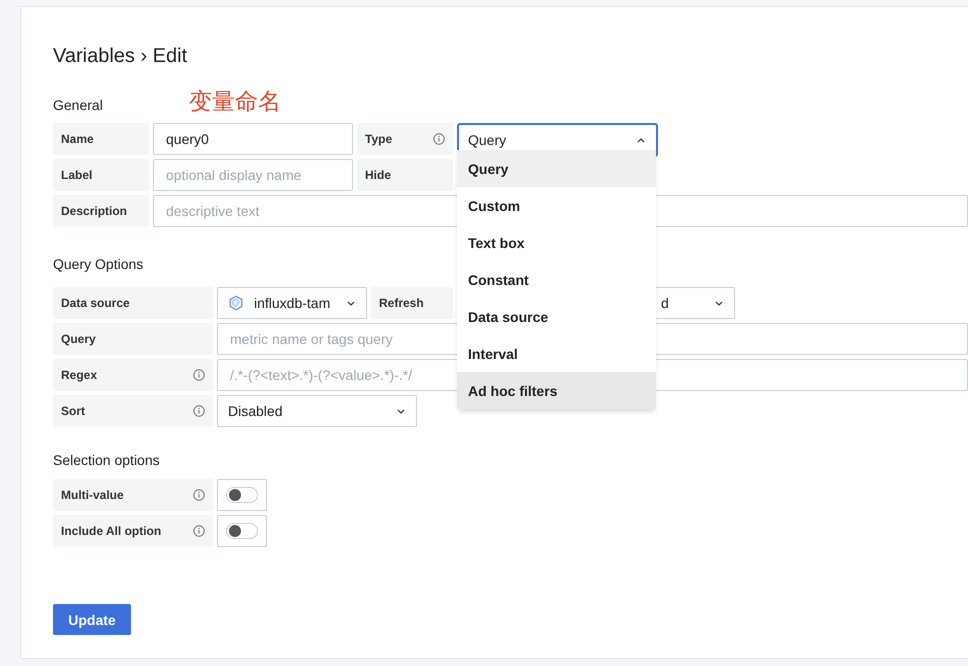 The height and width of the screenshot is (666, 968). What do you see at coordinates (92, 495) in the screenshot?
I see `field-label: Multi-value` at bounding box center [92, 495].